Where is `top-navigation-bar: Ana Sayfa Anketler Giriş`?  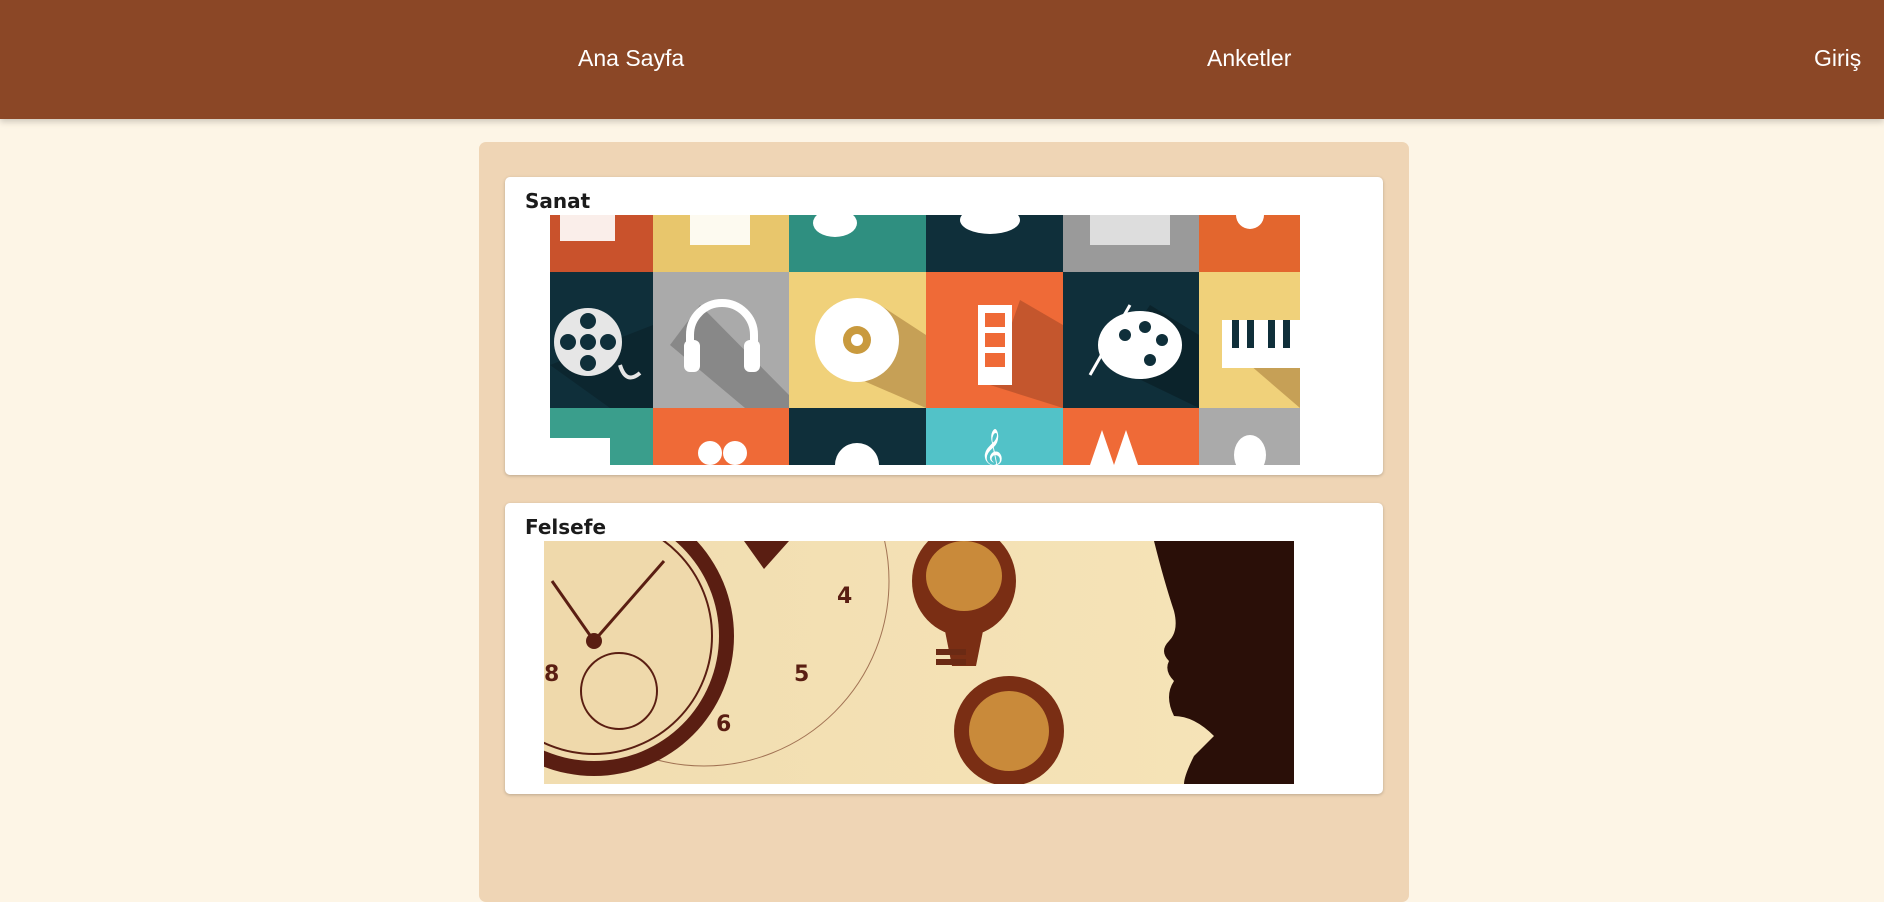
top-navigation-bar: Ana Sayfa Anketler Giriş is located at coordinates (942, 59).